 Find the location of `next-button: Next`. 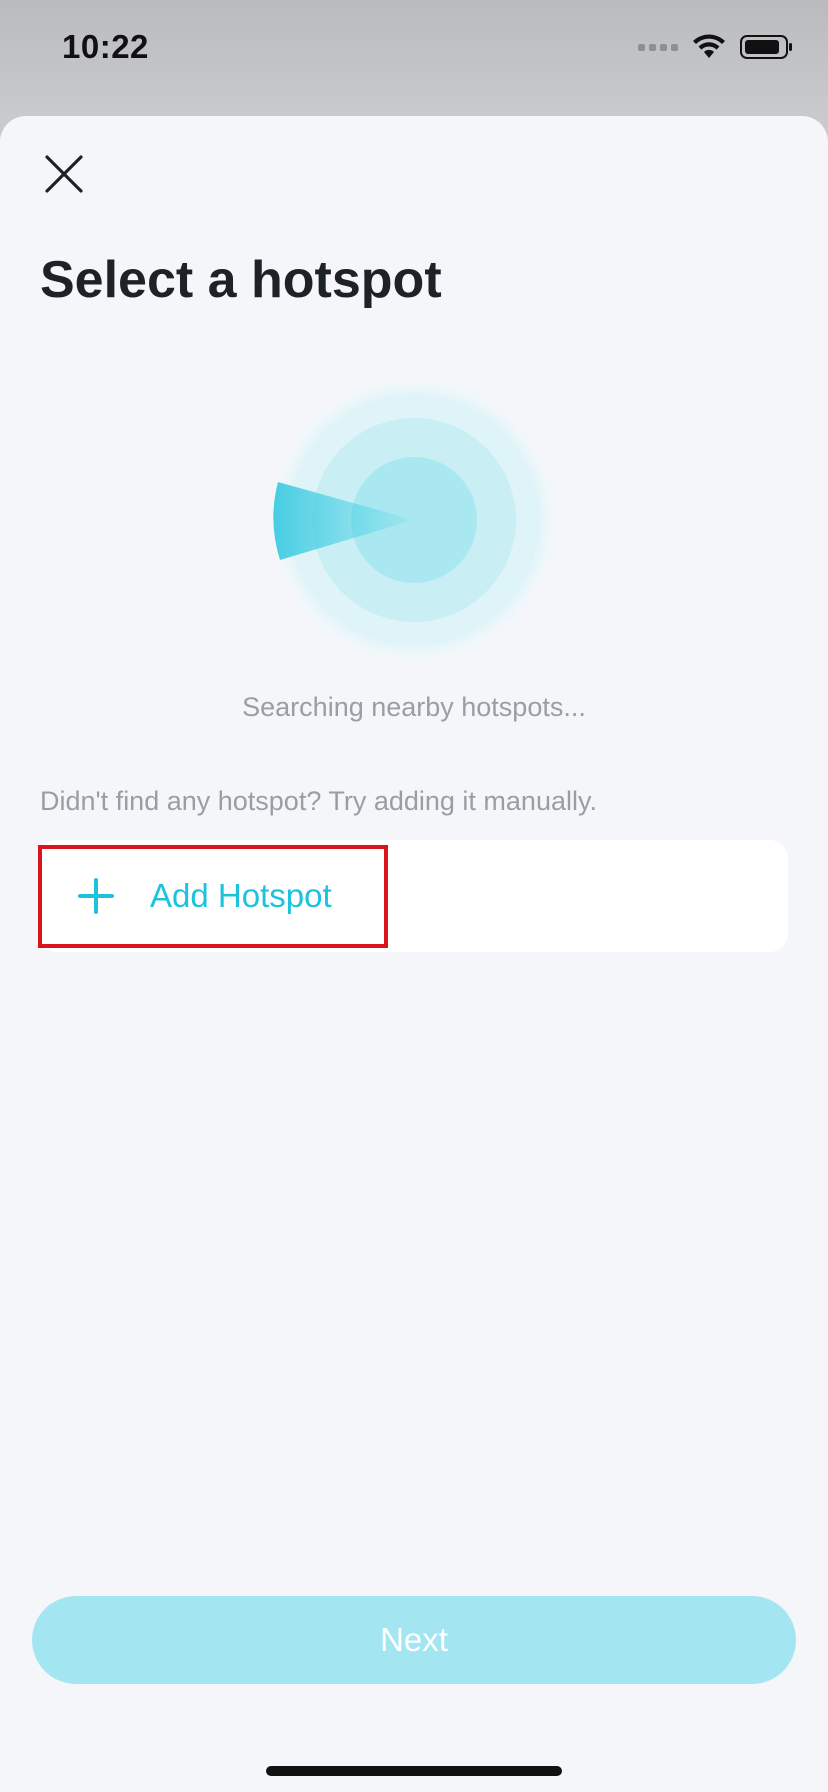

next-button: Next is located at coordinates (414, 1640).